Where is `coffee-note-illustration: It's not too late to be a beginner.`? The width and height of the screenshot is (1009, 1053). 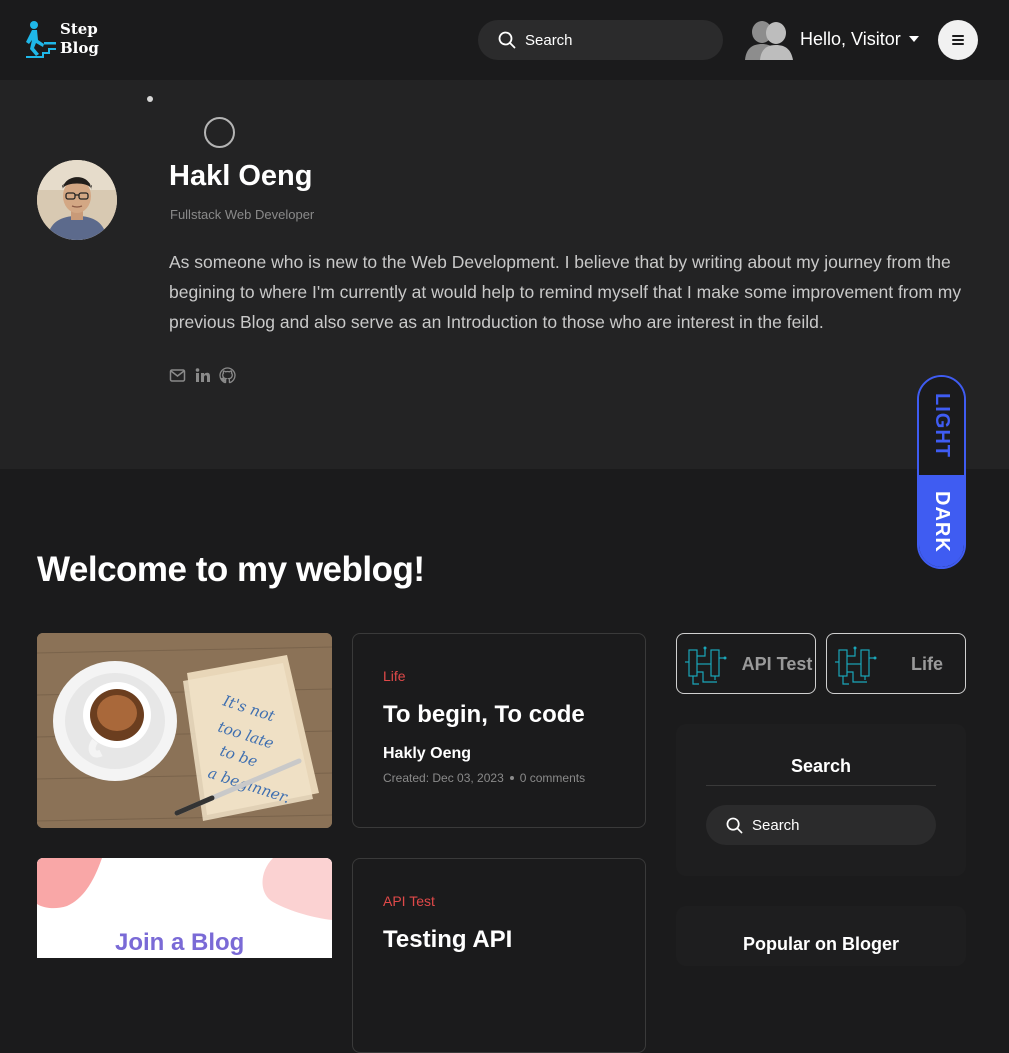
coffee-note-illustration: It's not too late to be a beginner. is located at coordinates (184, 730).